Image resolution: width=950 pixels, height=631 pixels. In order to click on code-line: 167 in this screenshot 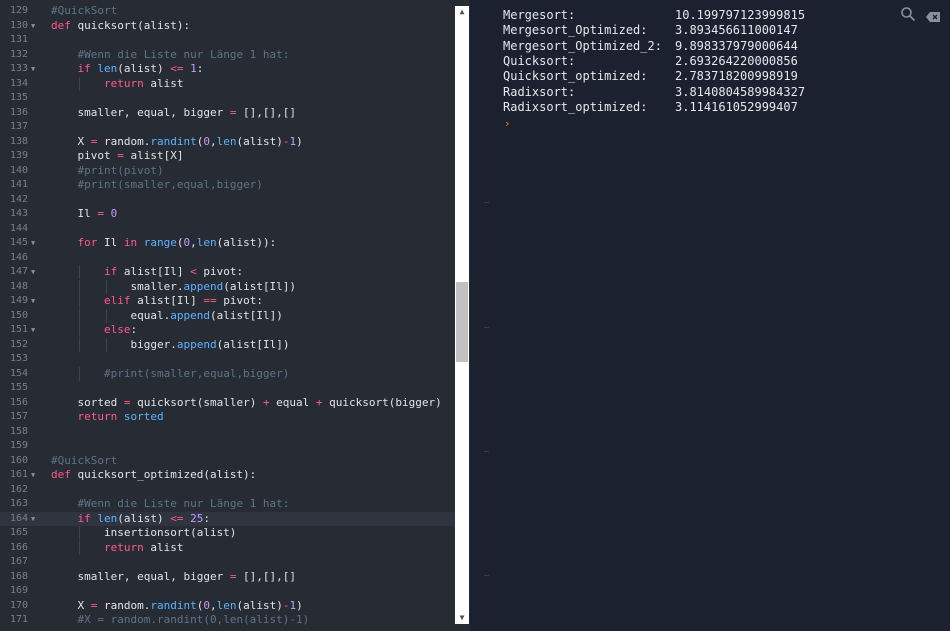, I will do `click(227, 562)`.